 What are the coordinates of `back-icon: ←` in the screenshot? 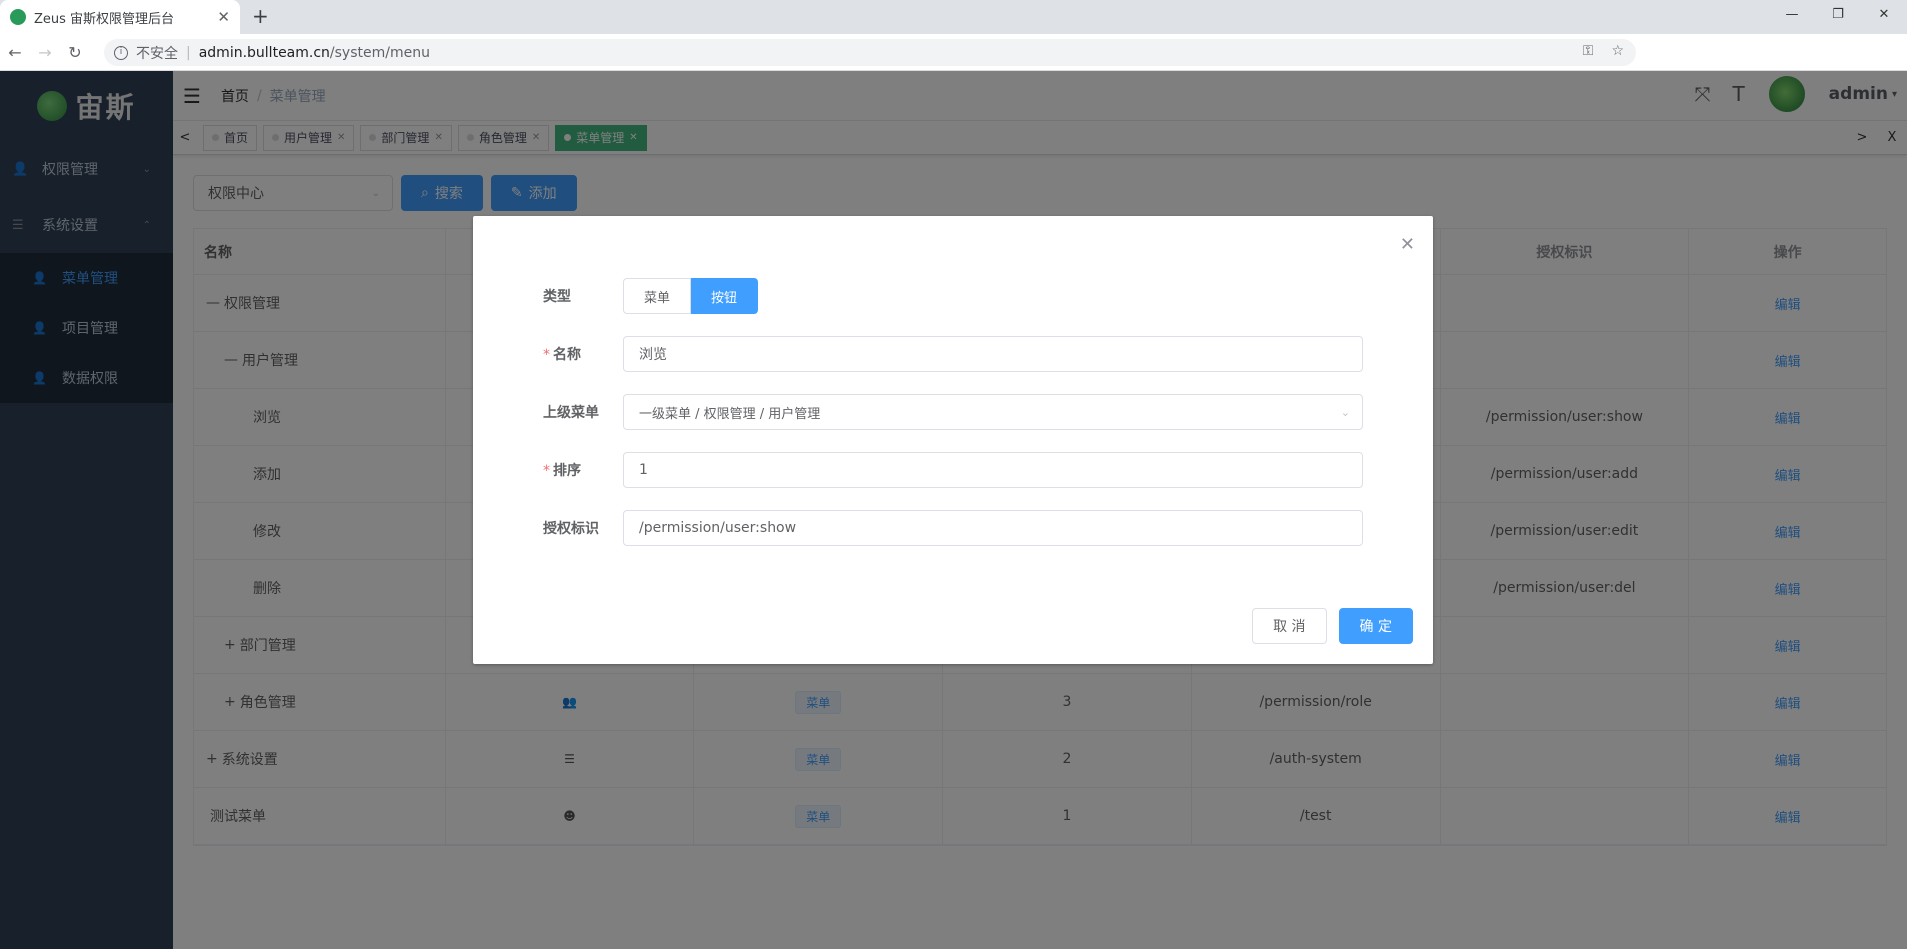 It's located at (15, 52).